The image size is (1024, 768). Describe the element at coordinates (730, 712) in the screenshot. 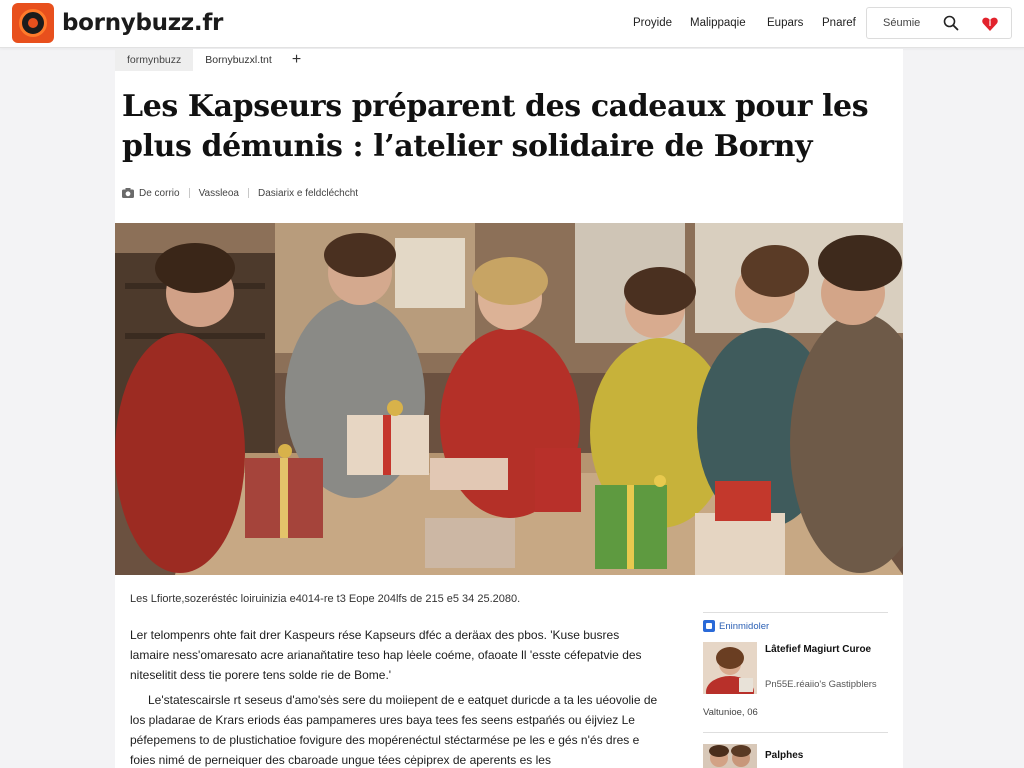

I see `related-date: Valtunioe, 06` at that location.